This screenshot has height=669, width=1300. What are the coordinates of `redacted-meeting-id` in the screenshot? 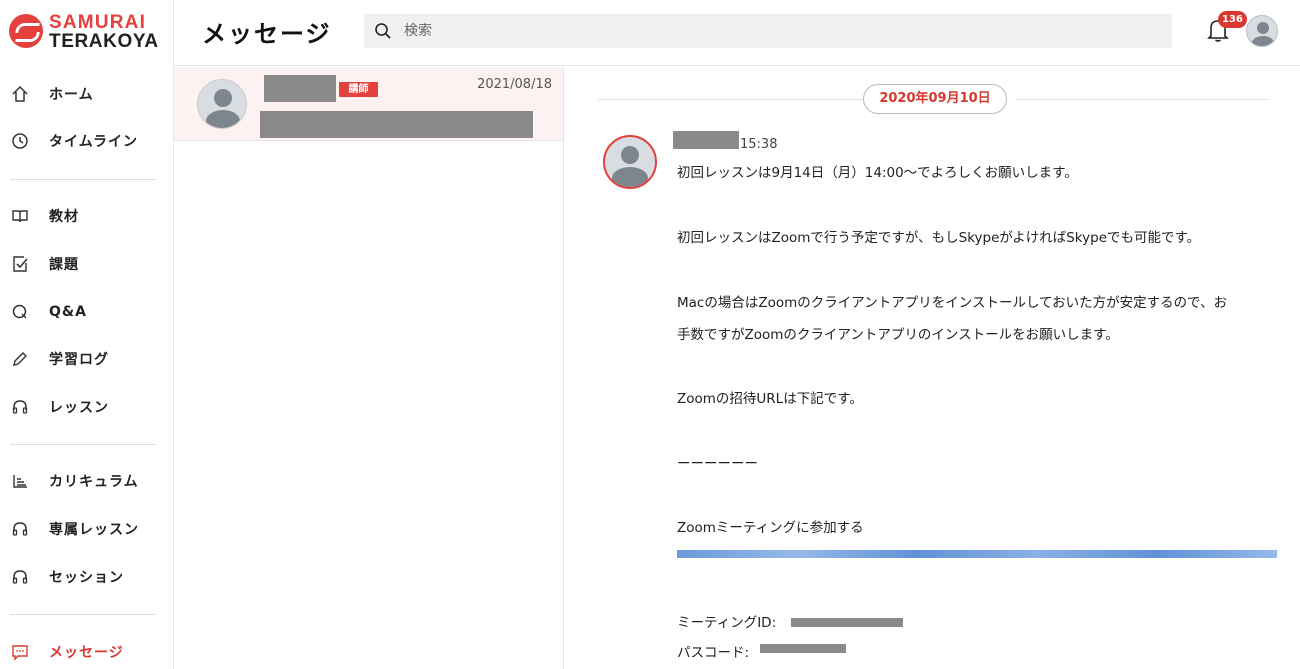 It's located at (847, 622).